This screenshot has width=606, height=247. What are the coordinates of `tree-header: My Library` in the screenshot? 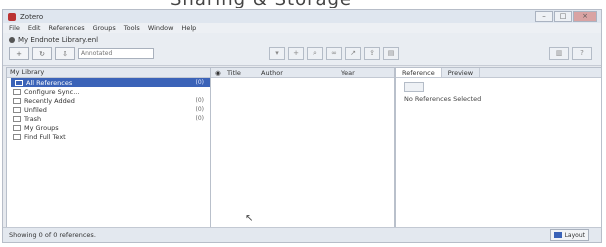 It's located at (108, 73).